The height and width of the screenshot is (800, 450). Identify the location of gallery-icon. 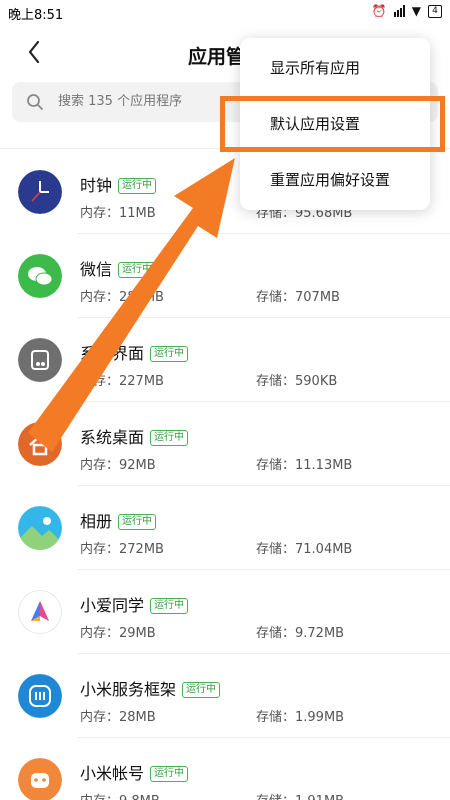
(40, 528).